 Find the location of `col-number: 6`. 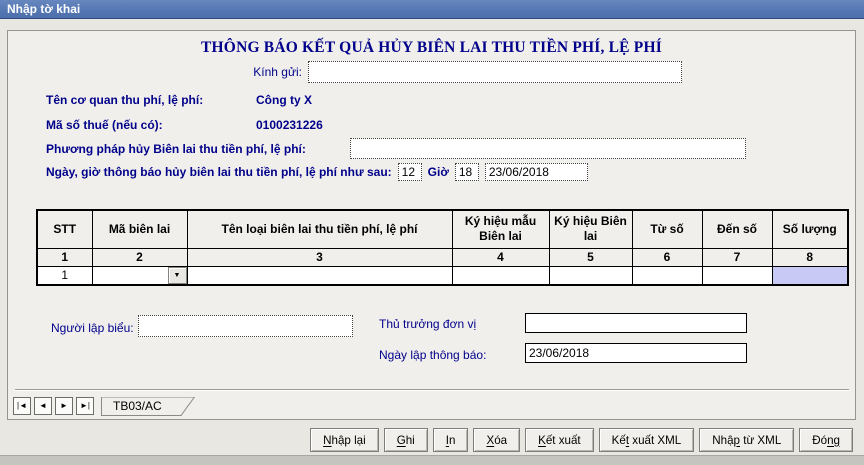

col-number: 6 is located at coordinates (667, 257).